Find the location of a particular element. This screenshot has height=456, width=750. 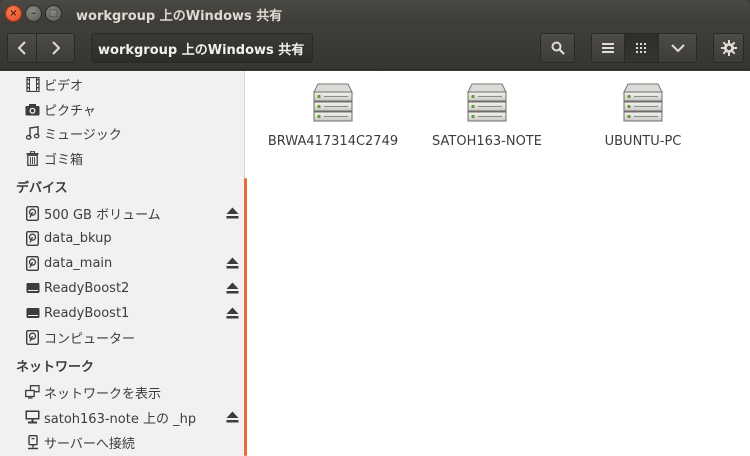

search-icon is located at coordinates (558, 48).